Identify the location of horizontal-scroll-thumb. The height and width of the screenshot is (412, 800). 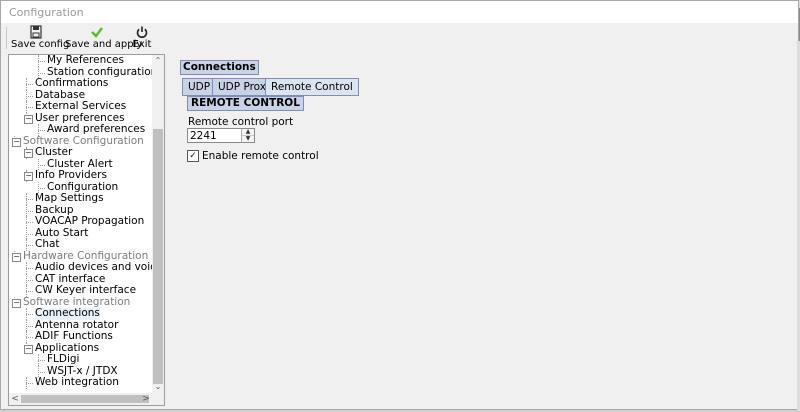
(85, 399).